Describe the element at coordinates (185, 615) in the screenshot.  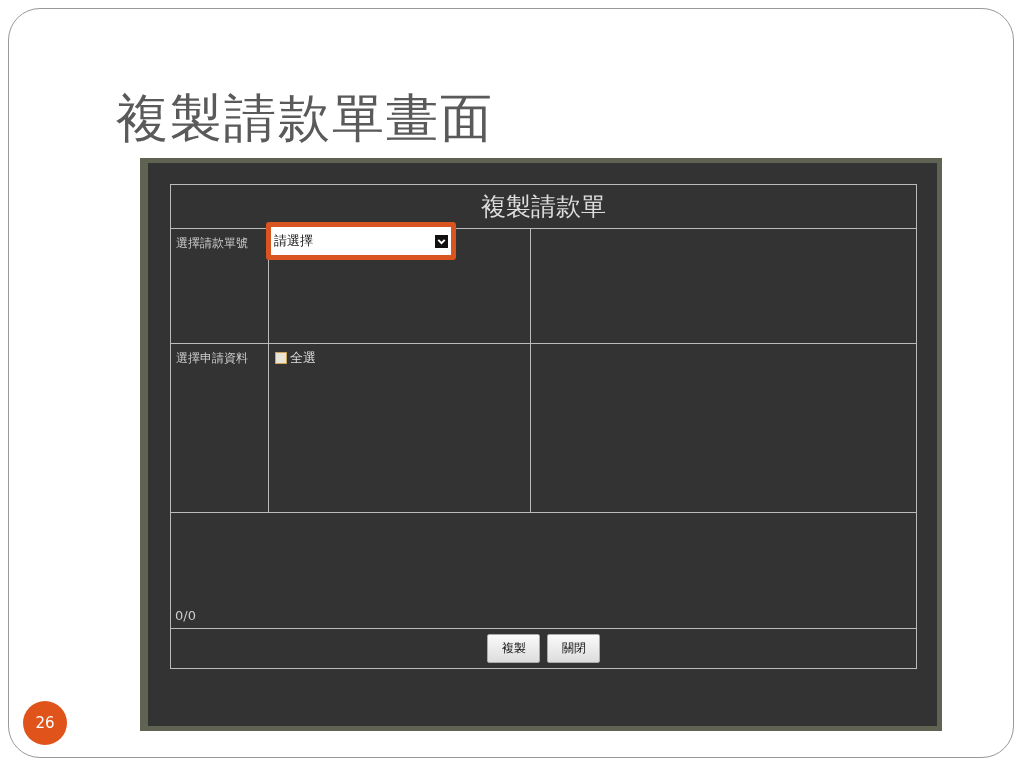
I see `count-text: 0/0` at that location.